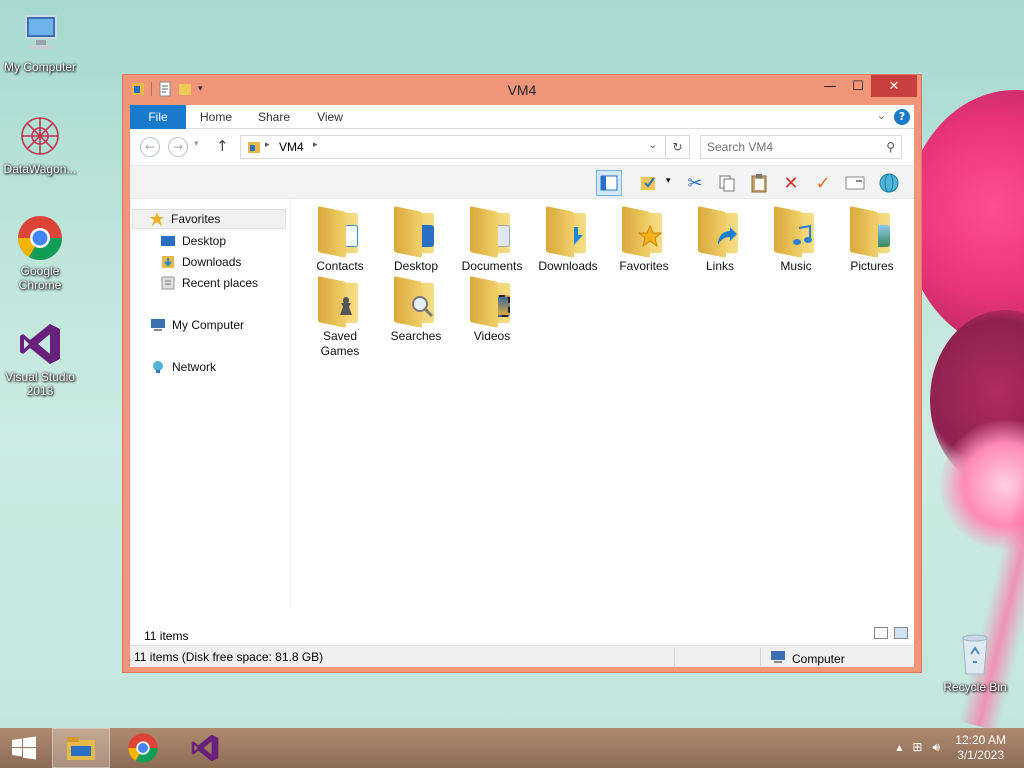 The image size is (1024, 768). I want to click on select-icon, so click(649, 183).